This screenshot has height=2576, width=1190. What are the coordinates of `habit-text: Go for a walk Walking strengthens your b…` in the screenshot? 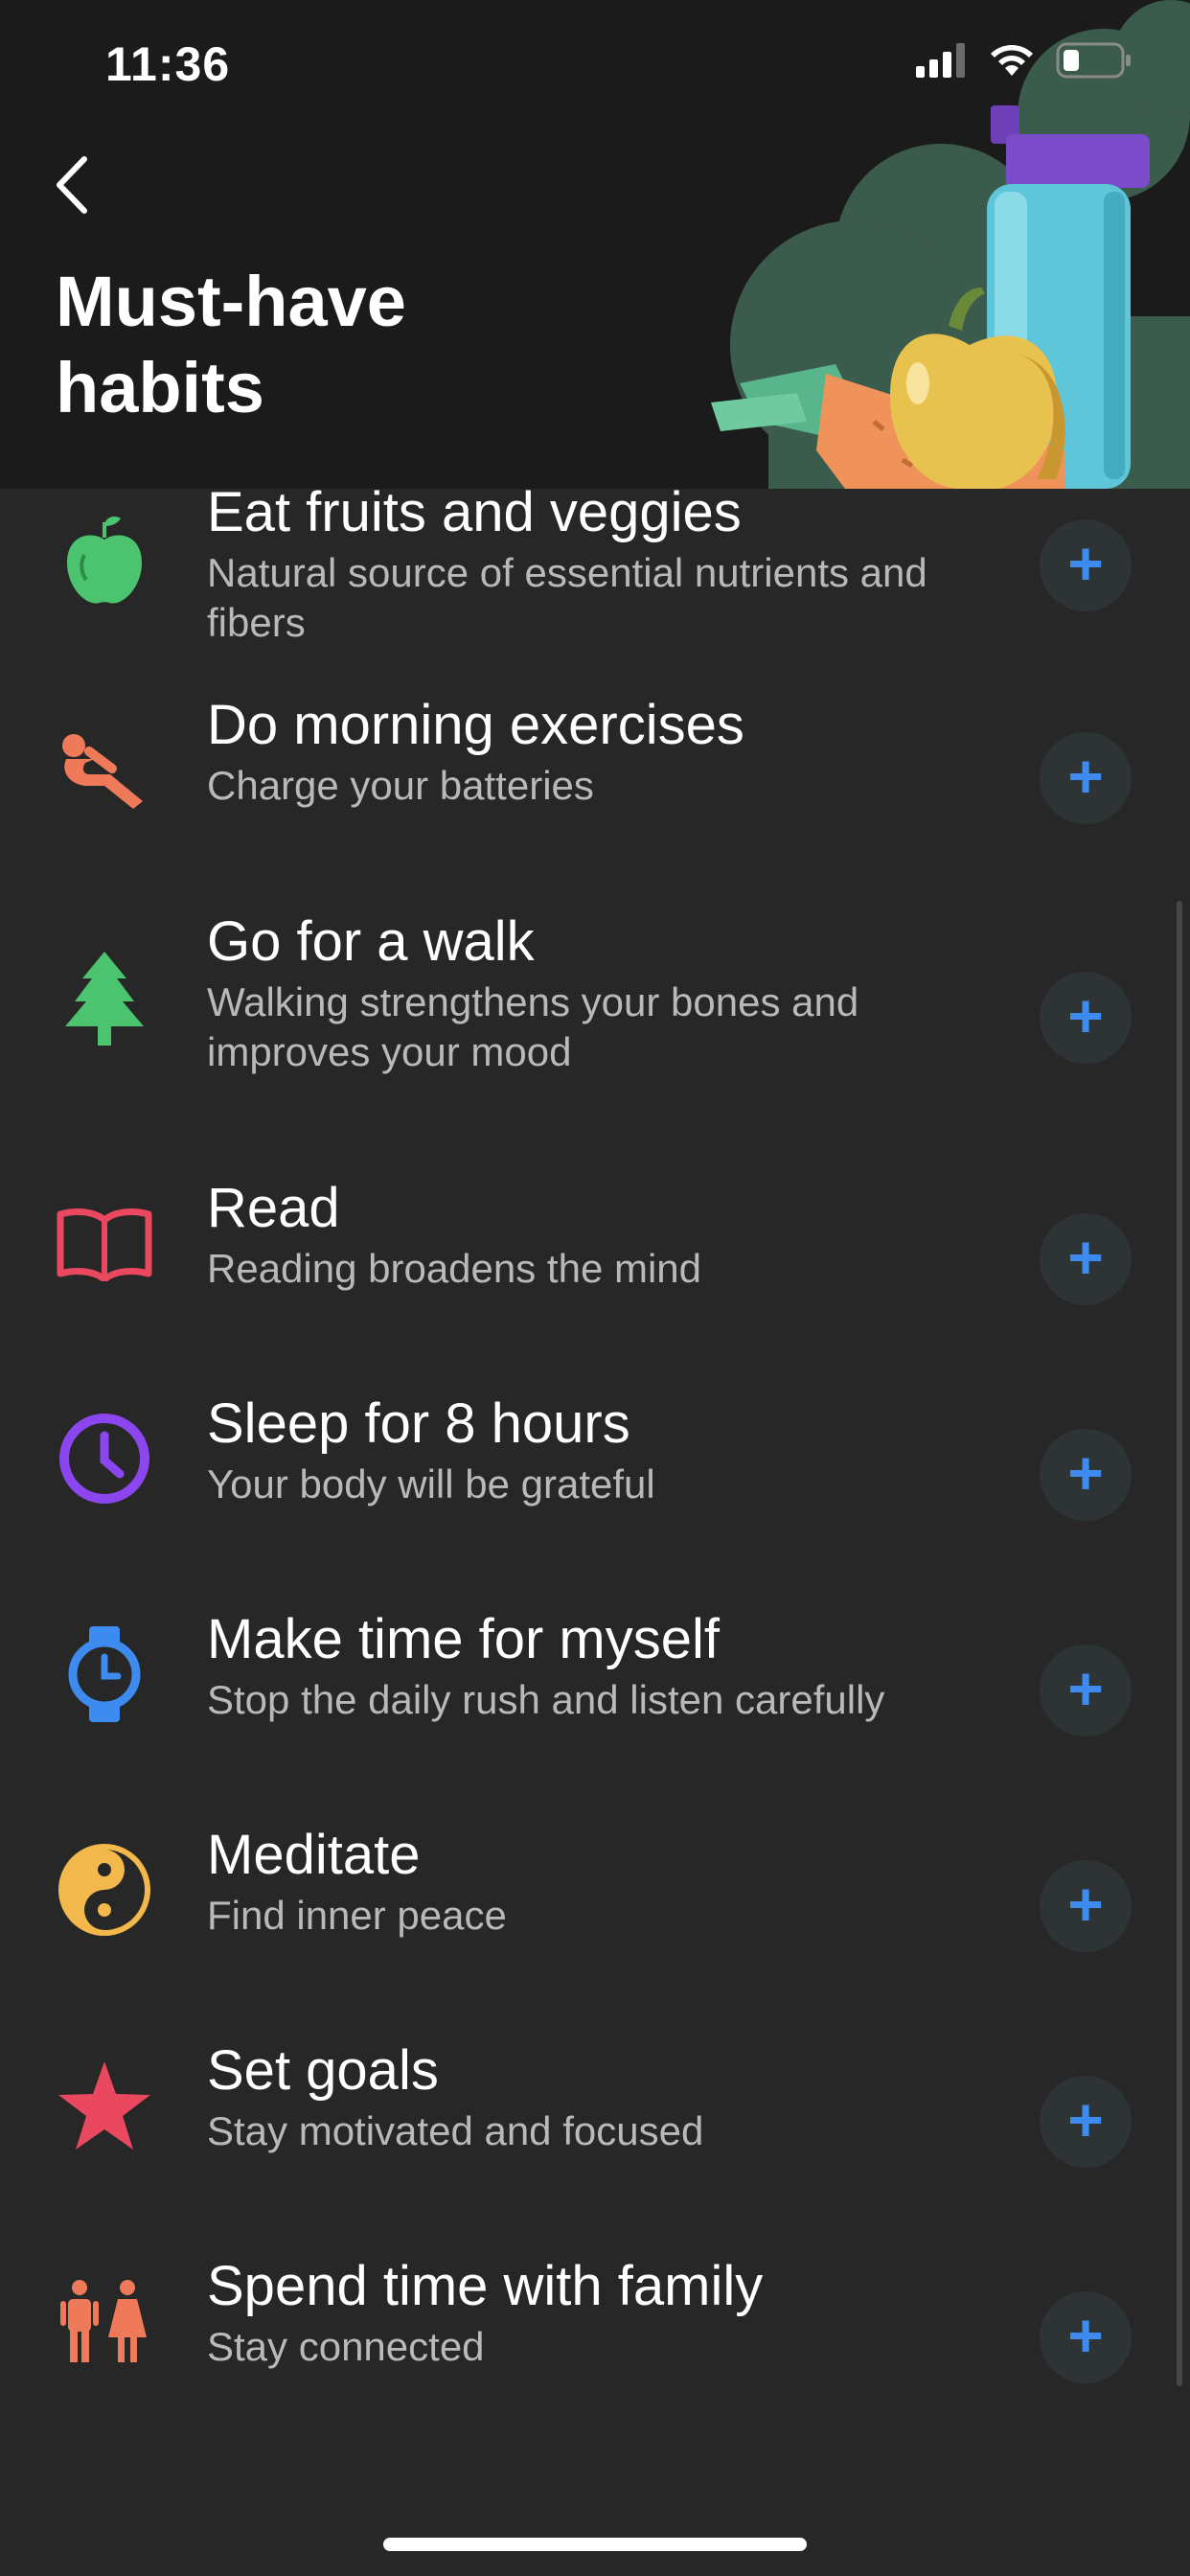 It's located at (600, 993).